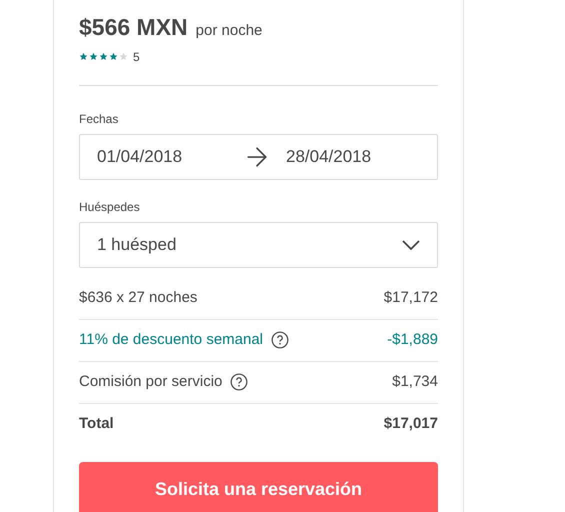 This screenshot has width=565, height=512. Describe the element at coordinates (110, 207) in the screenshot. I see `field-label: Huéspedes` at that location.